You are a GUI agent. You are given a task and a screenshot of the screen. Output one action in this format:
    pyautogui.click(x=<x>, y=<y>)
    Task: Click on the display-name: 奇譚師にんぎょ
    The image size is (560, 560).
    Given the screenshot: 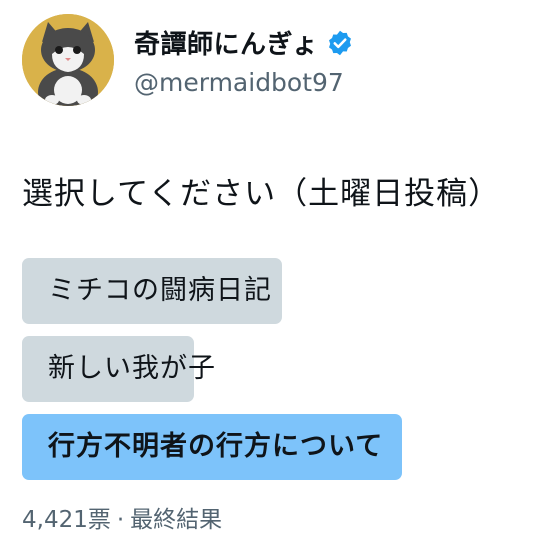 What is the action you would take?
    pyautogui.click(x=226, y=42)
    